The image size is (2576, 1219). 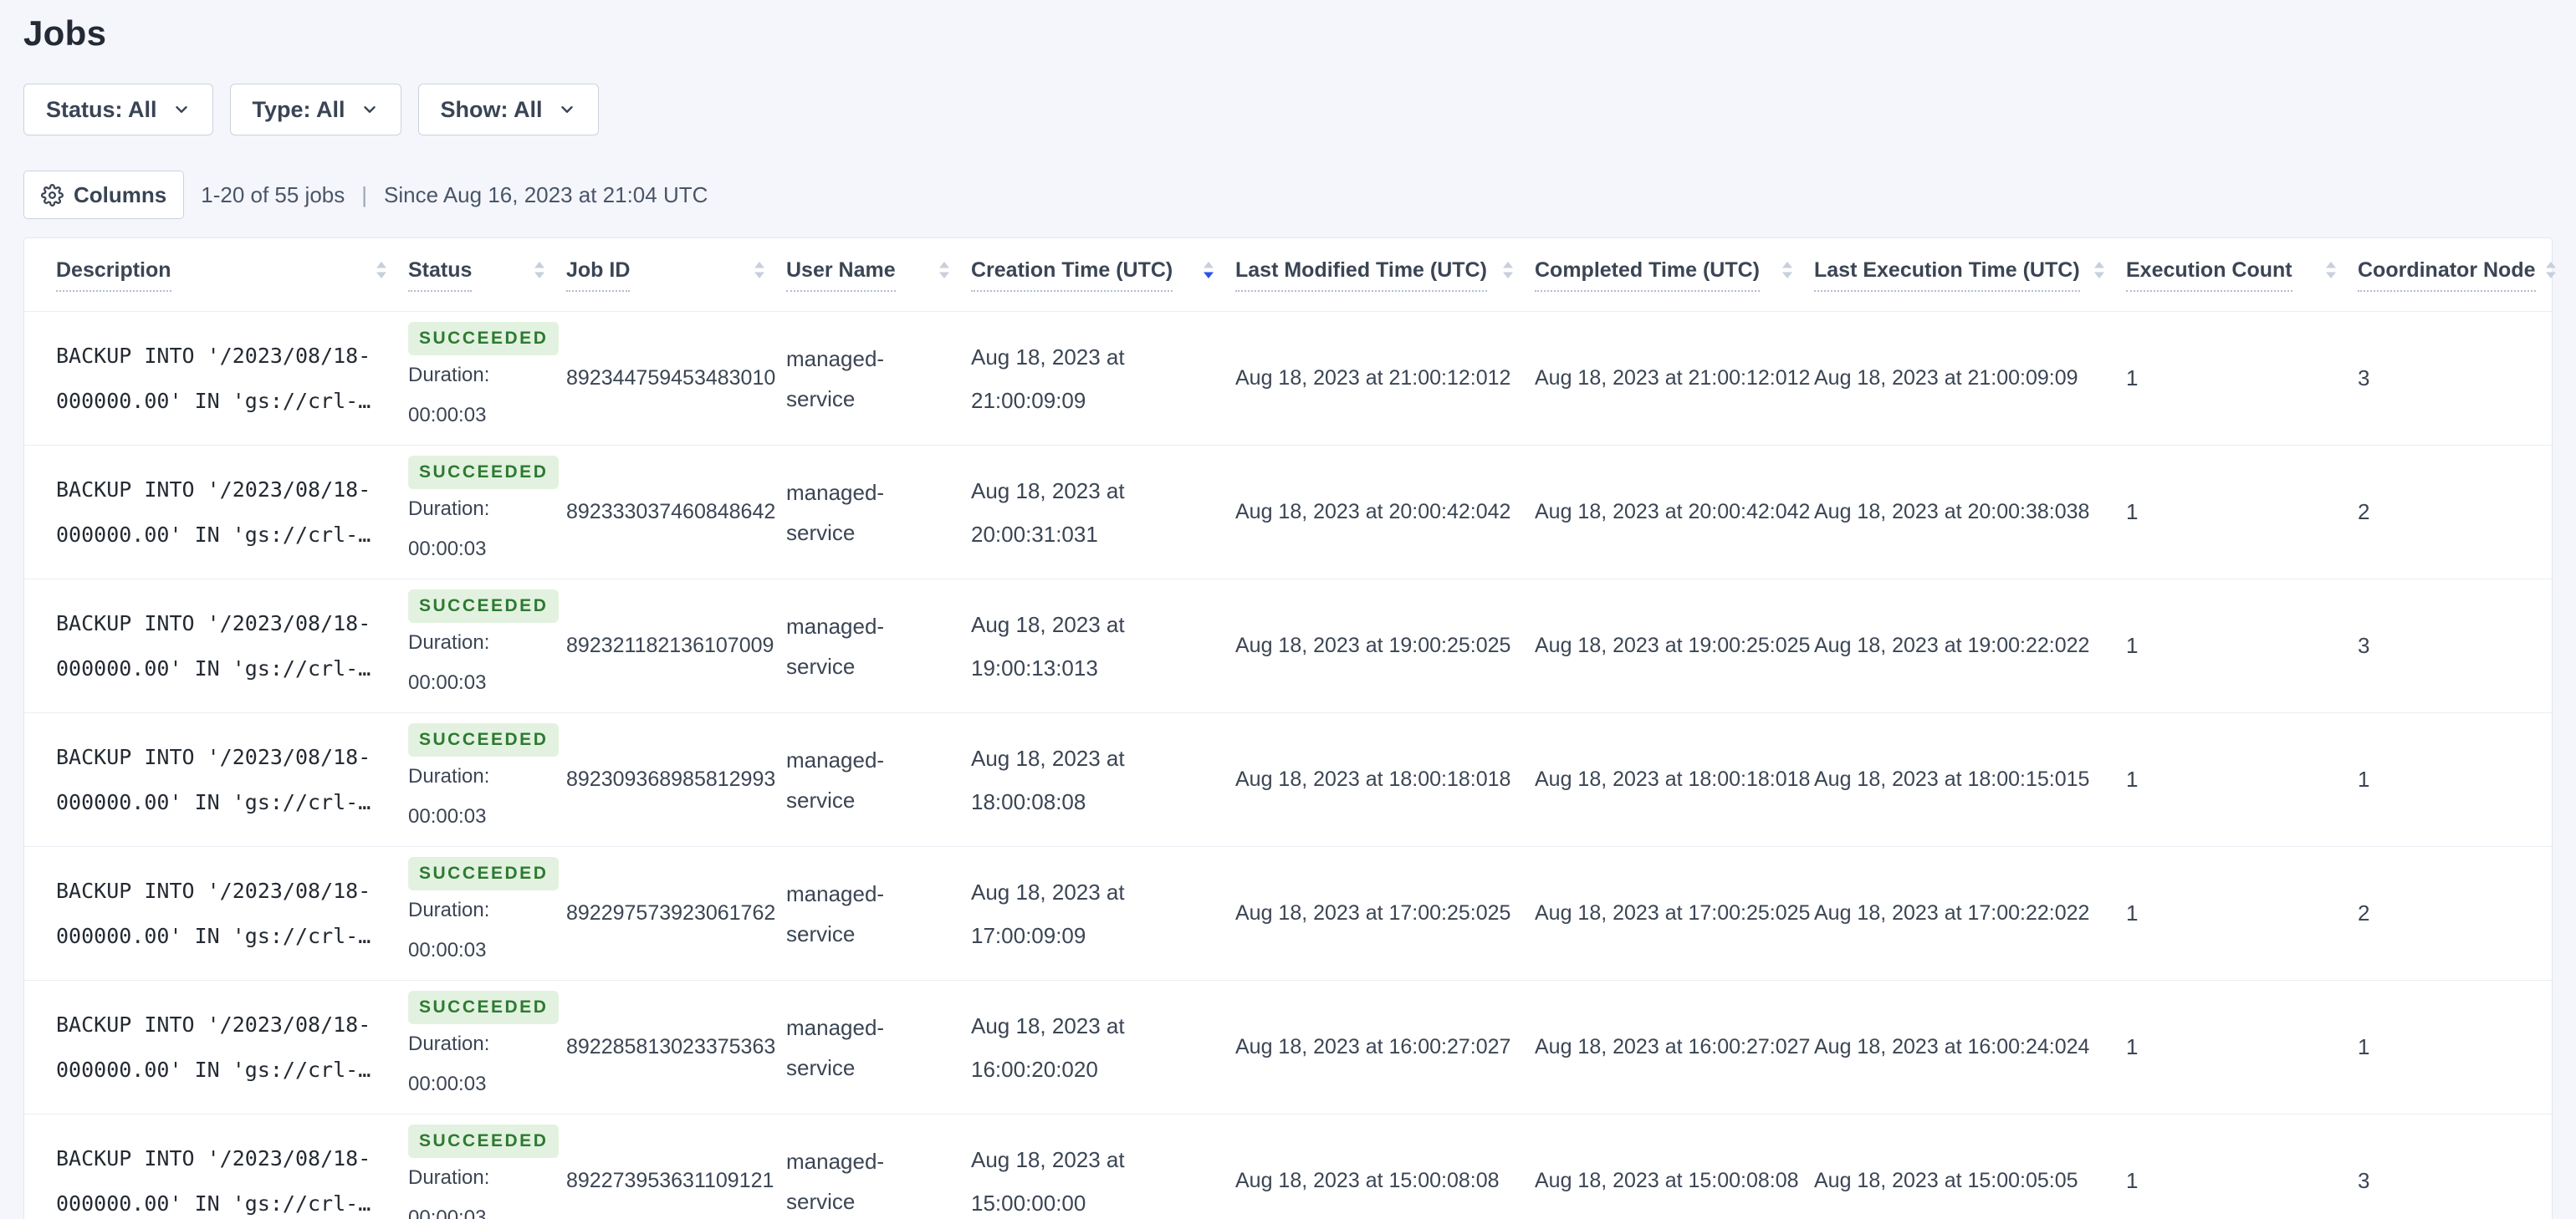 I want to click on creation-time-cell: Aug 18, 2023 at 18:00:08:08, so click(x=1048, y=779).